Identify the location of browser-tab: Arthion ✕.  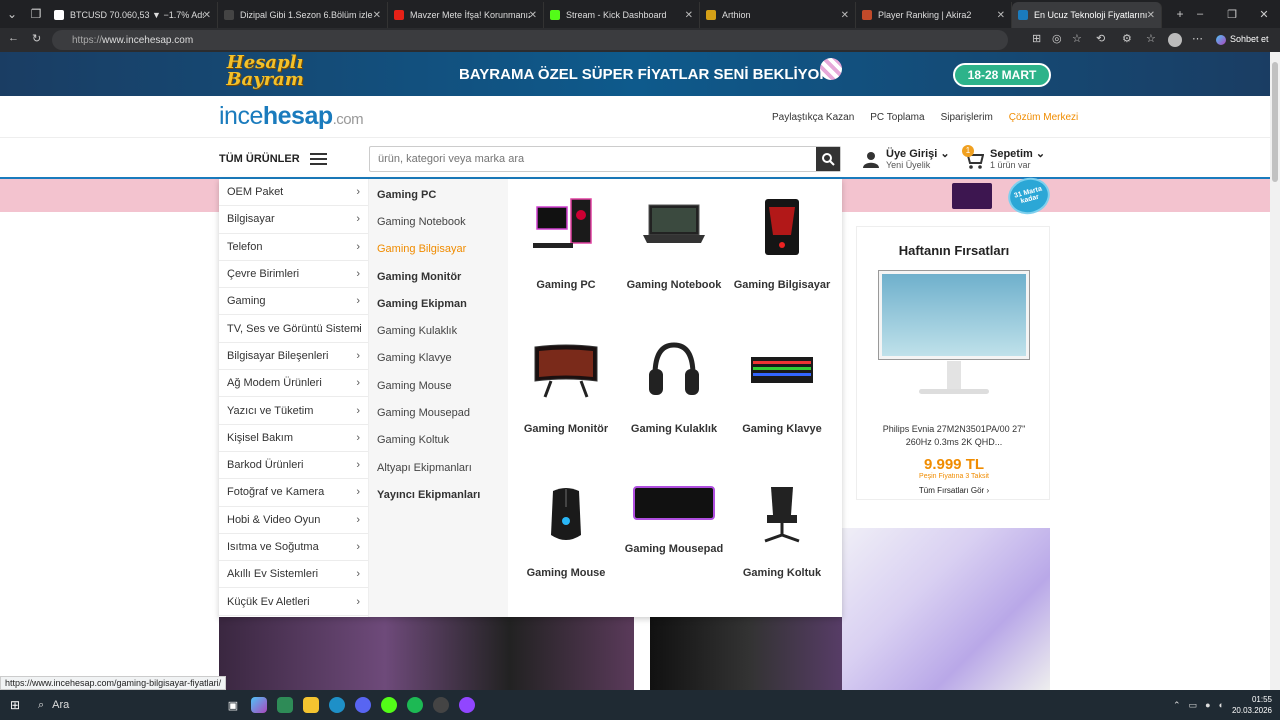
(778, 15).